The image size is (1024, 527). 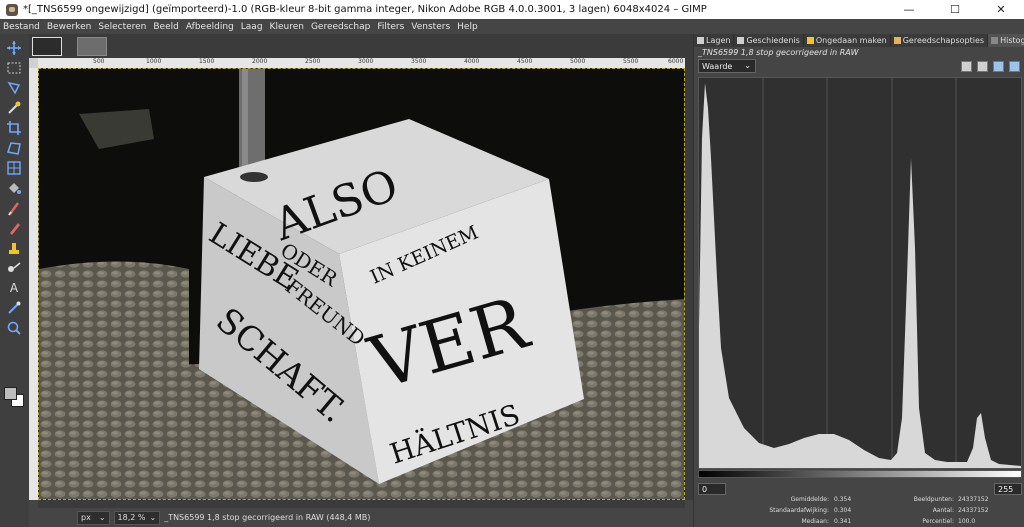 What do you see at coordinates (14, 108) in the screenshot?
I see `fuzzy-select-icon` at bounding box center [14, 108].